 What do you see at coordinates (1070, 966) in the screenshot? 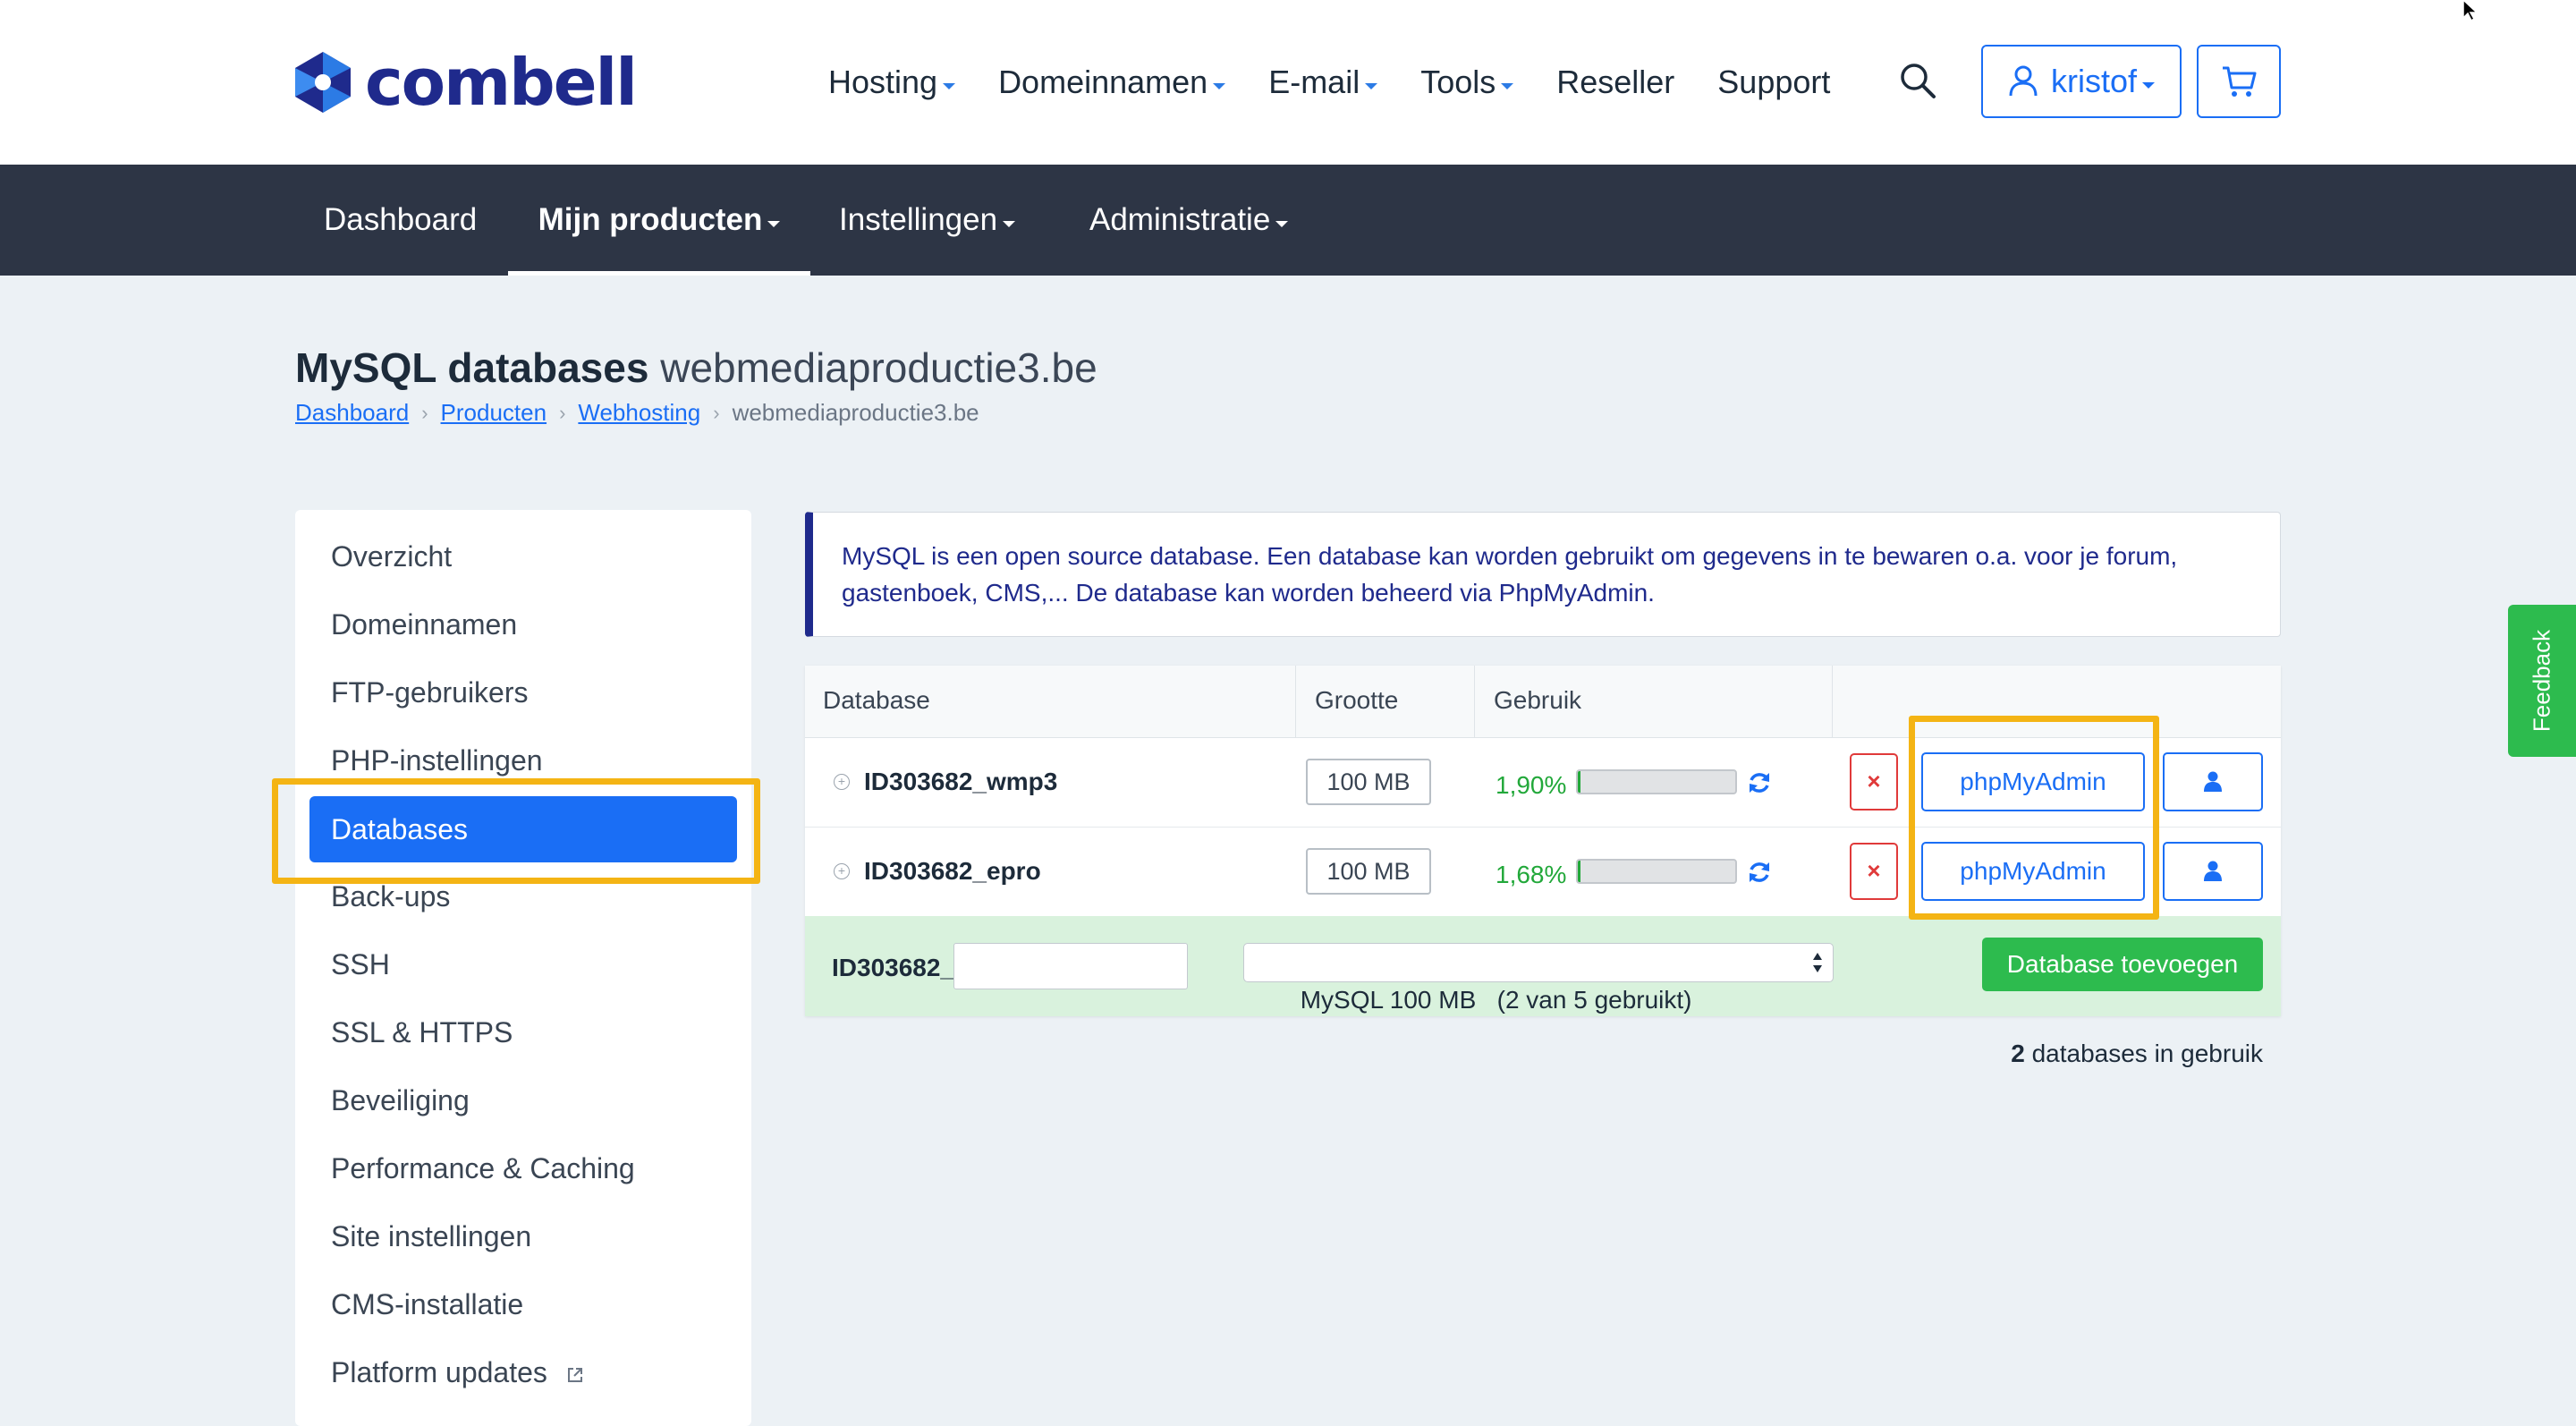
I see `database-name-input` at bounding box center [1070, 966].